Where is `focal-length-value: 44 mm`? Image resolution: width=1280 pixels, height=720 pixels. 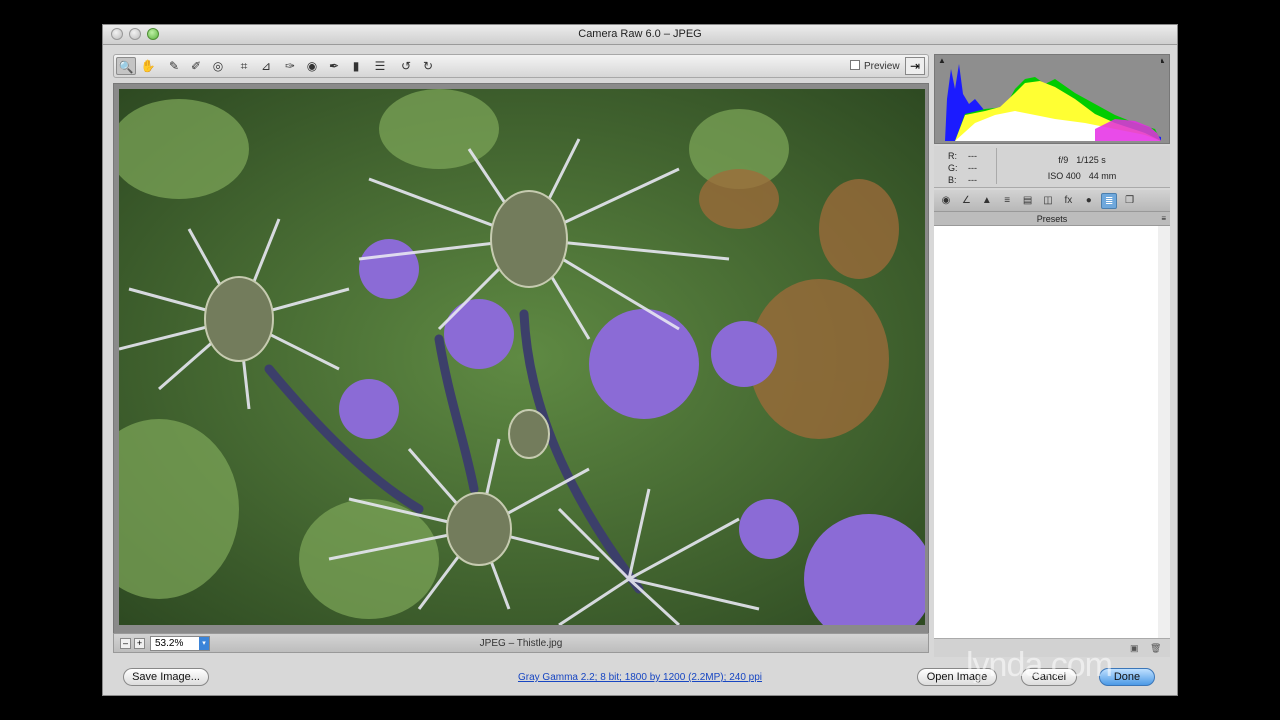
focal-length-value: 44 mm is located at coordinates (1102, 176).